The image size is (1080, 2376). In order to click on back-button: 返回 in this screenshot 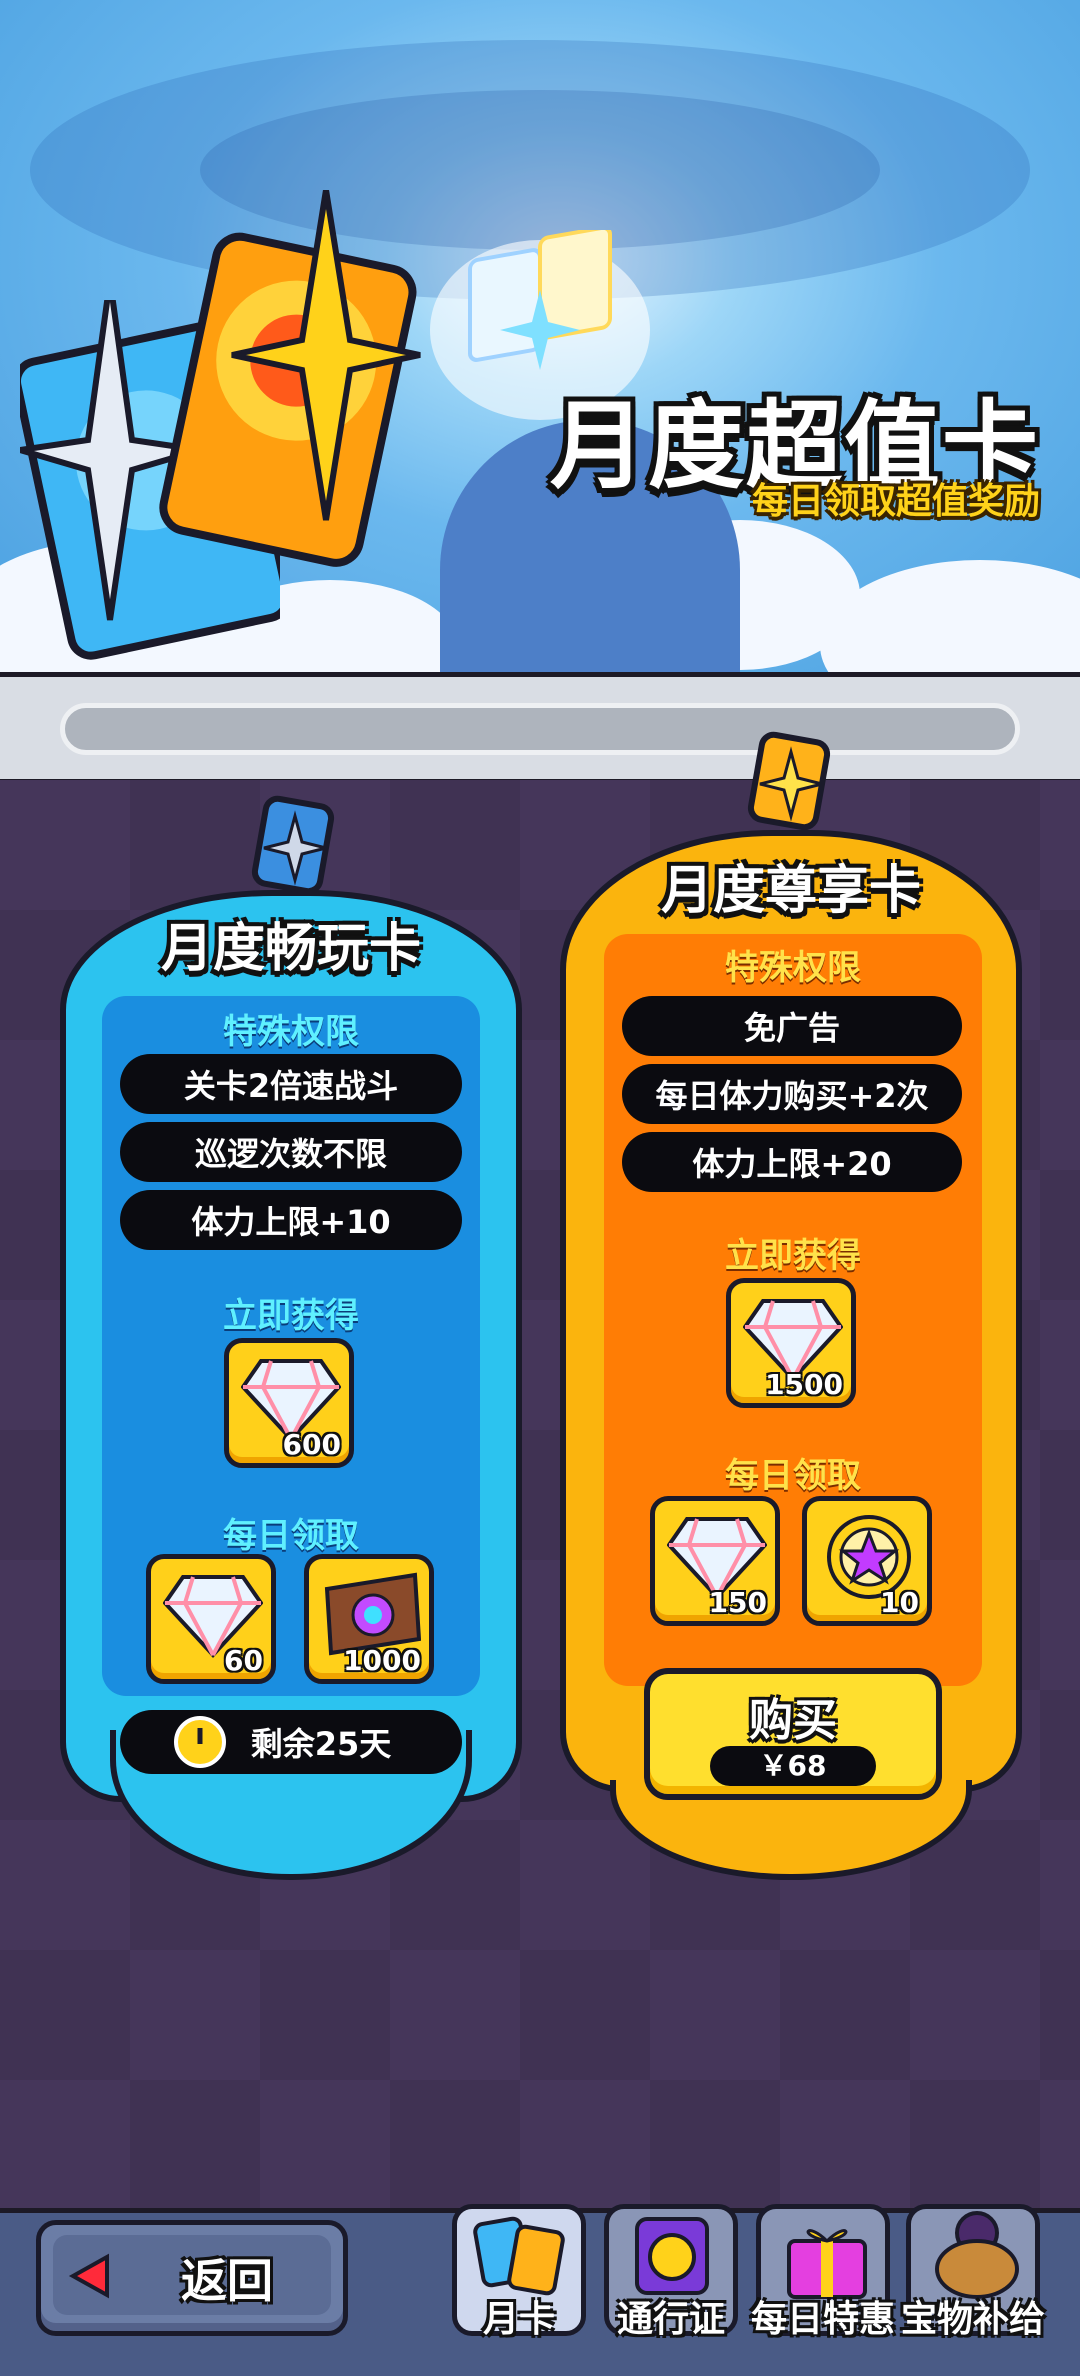, I will do `click(192, 2278)`.